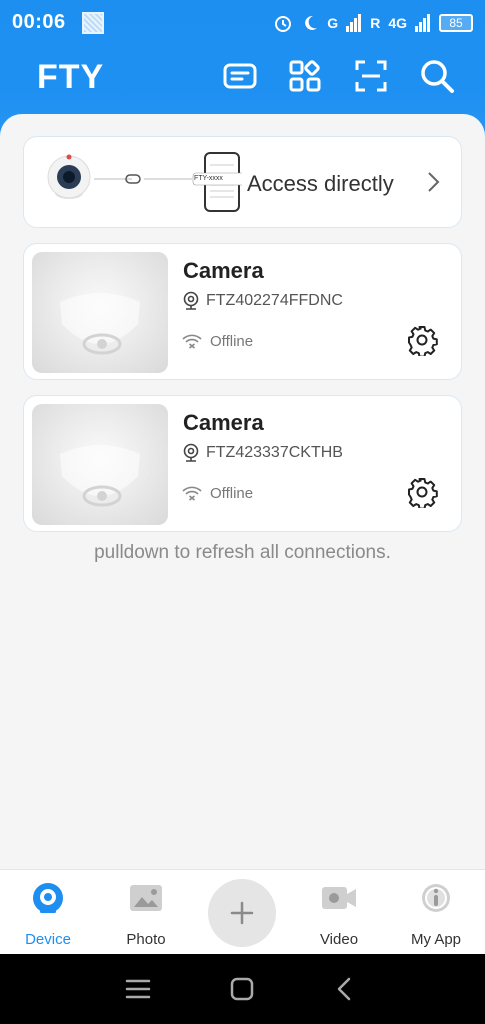 The width and height of the screenshot is (485, 1024). I want to click on network-4g: 4G, so click(397, 23).